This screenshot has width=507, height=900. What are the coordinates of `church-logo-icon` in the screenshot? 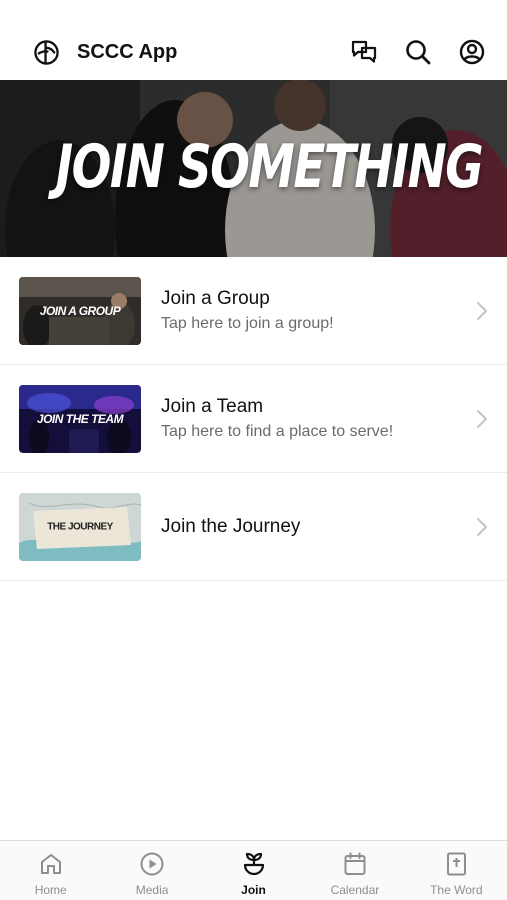 It's located at (46, 52).